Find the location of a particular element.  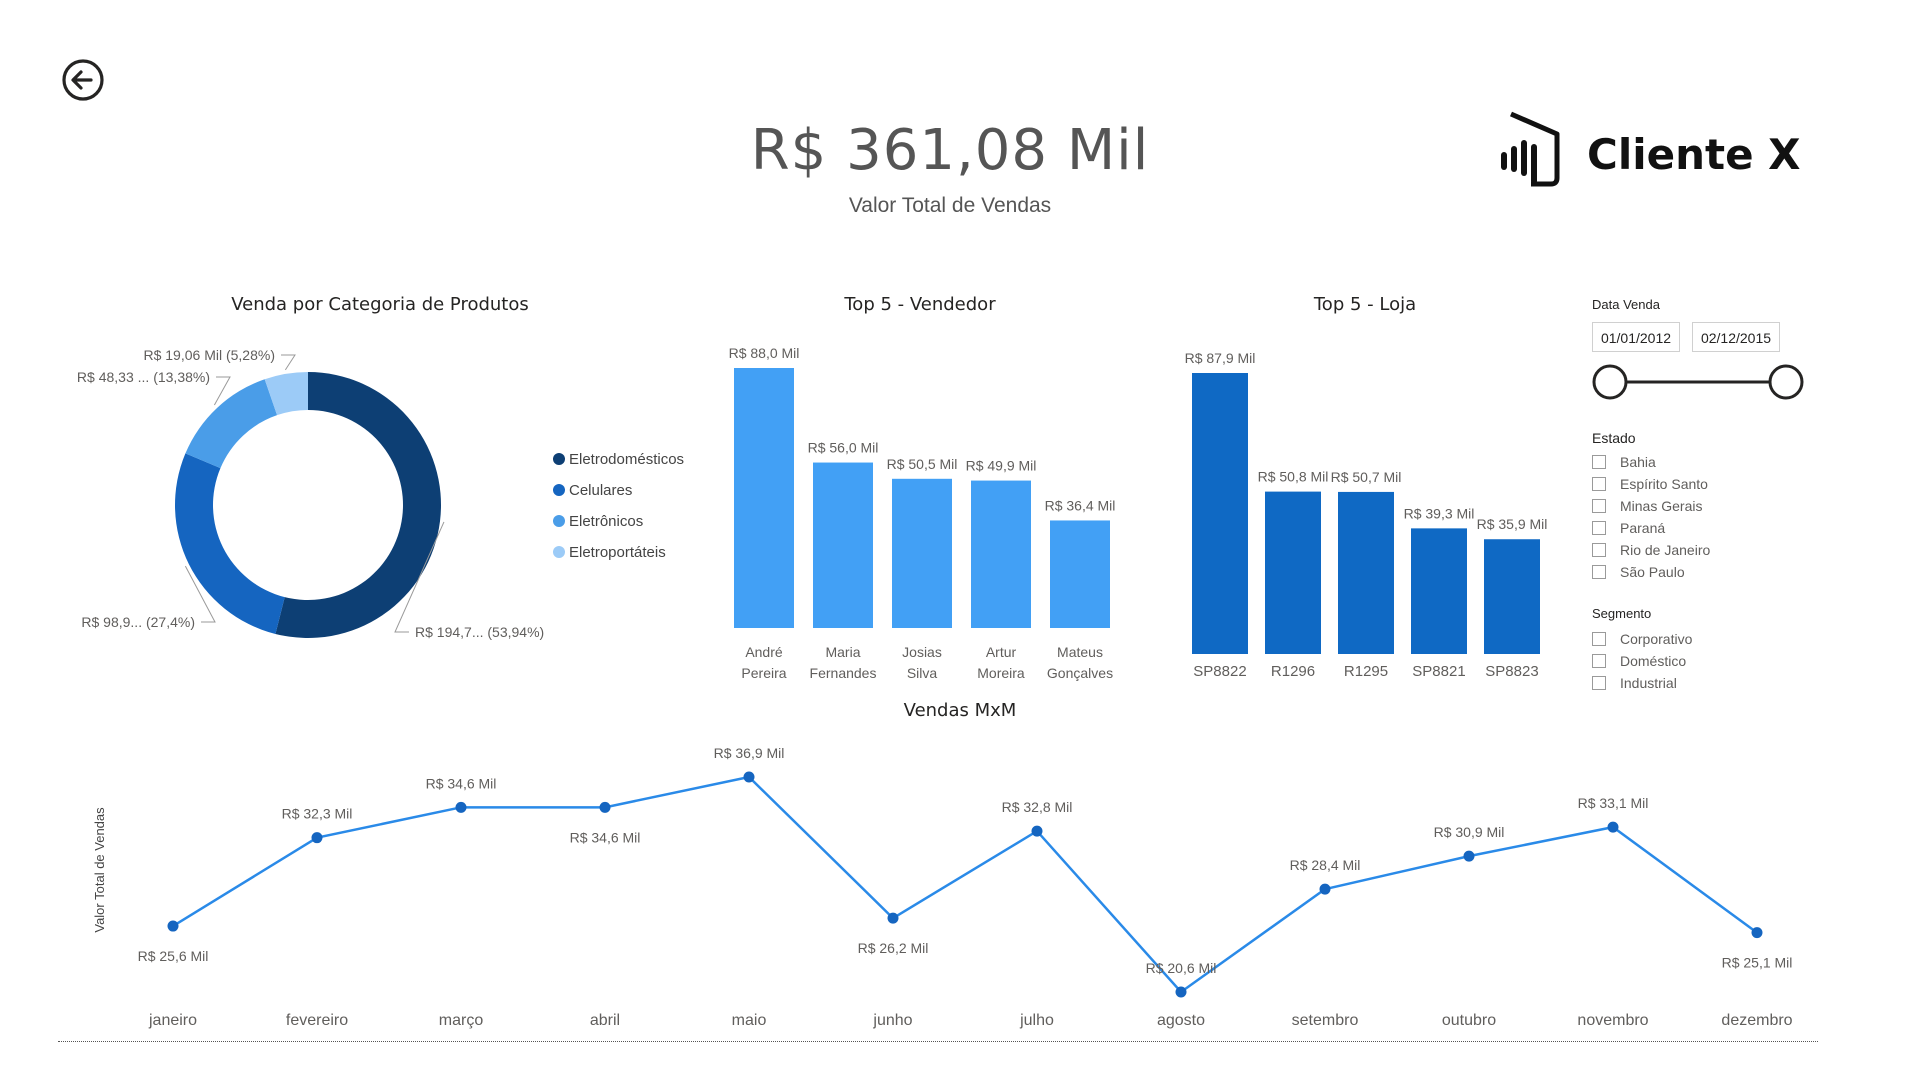

legend-label: Eletroportáteis is located at coordinates (617, 552).